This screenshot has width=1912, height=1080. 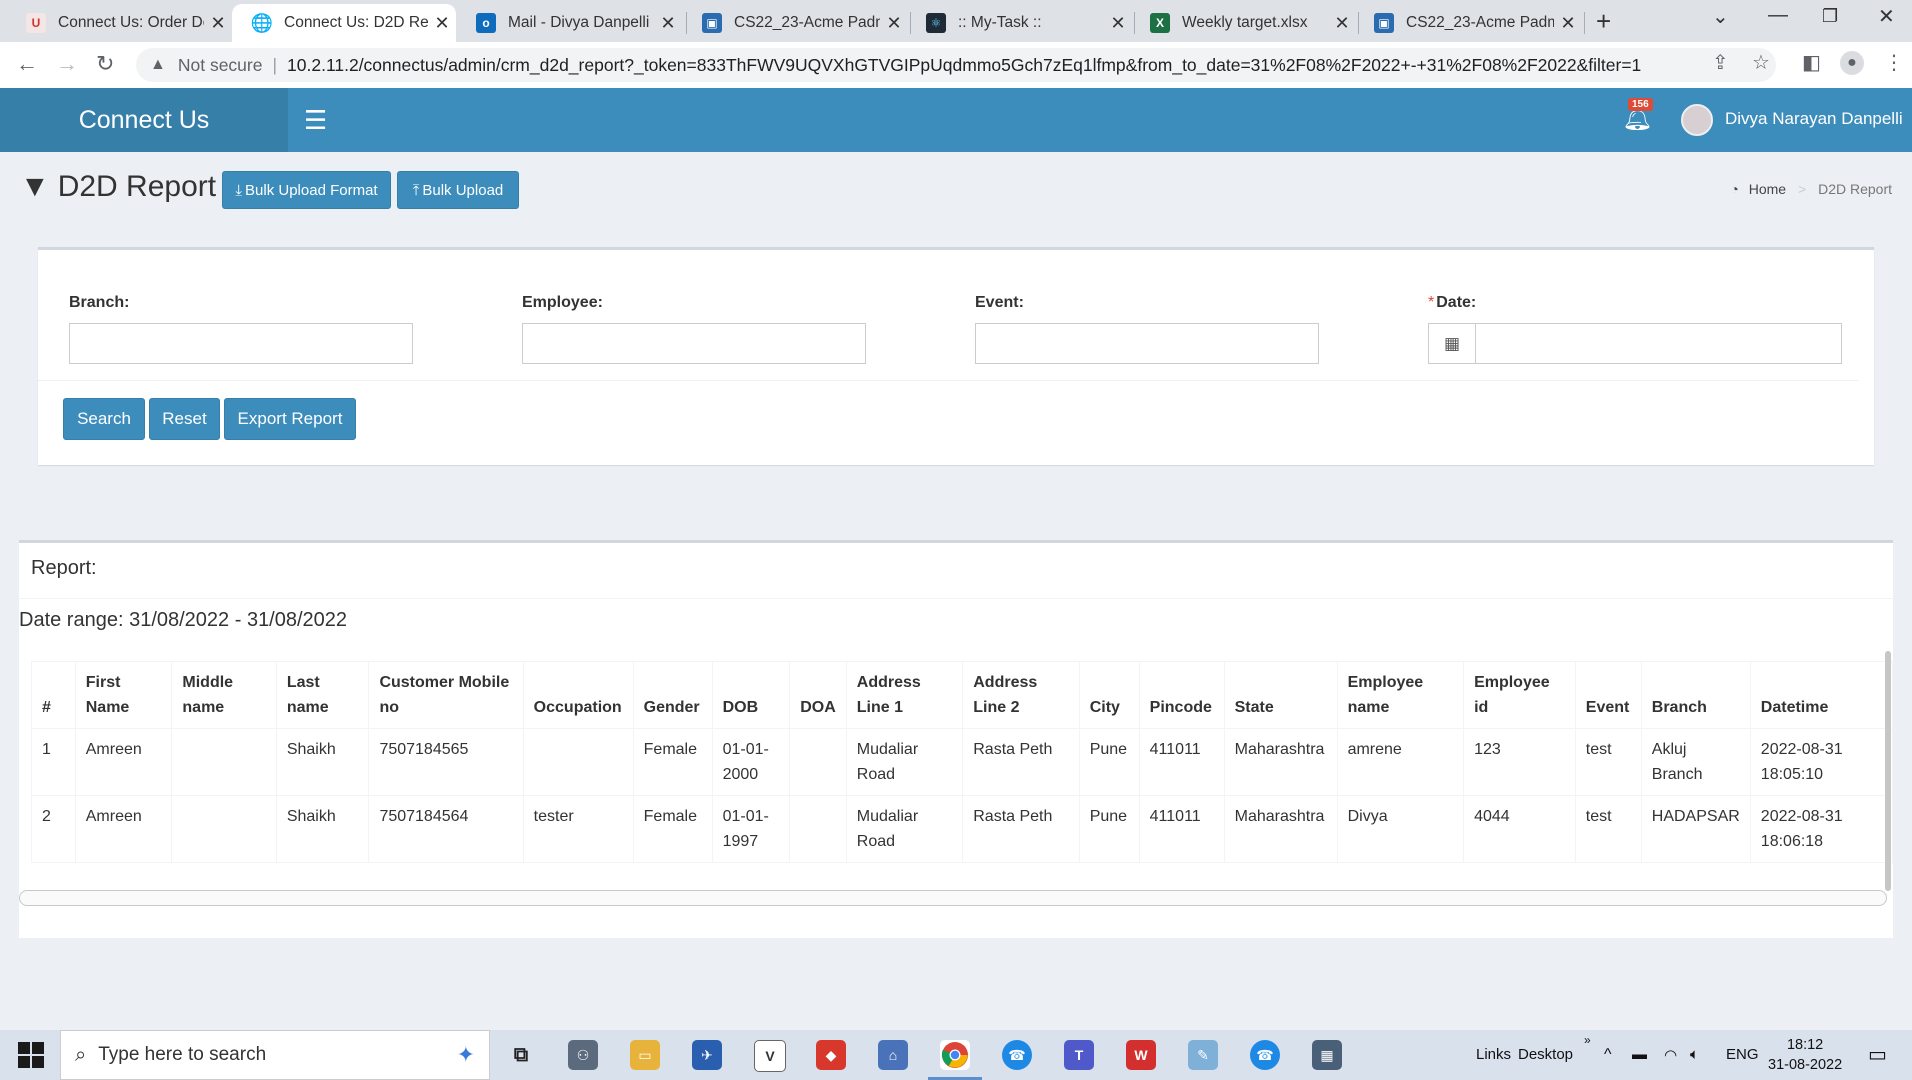 What do you see at coordinates (1603, 21) in the screenshot?
I see `new-tab-button: +` at bounding box center [1603, 21].